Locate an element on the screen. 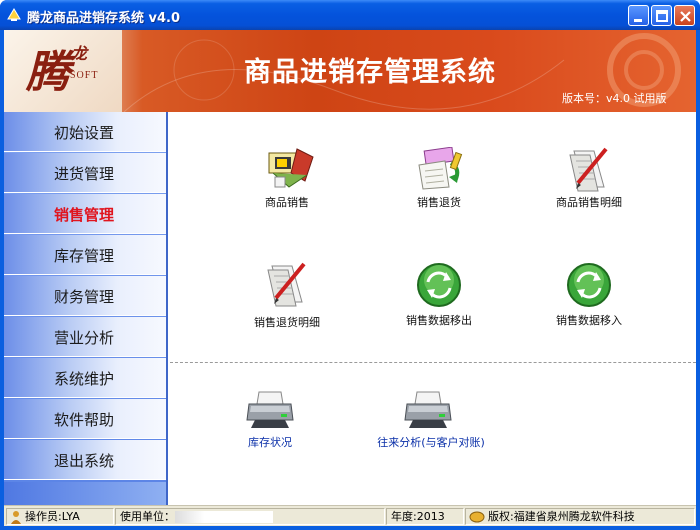 This screenshot has height=530, width=700. return-detail-icon is located at coordinates (286, 284).